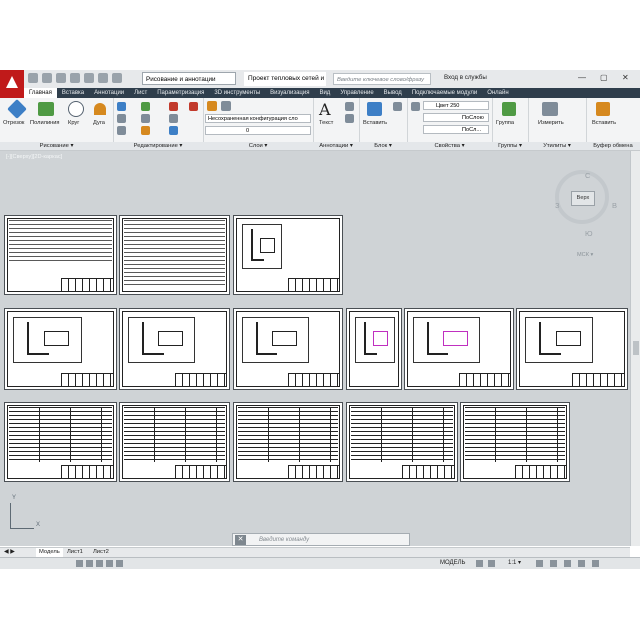  What do you see at coordinates (40, 93) in the screenshot?
I see `tab-home: Главная` at bounding box center [40, 93].